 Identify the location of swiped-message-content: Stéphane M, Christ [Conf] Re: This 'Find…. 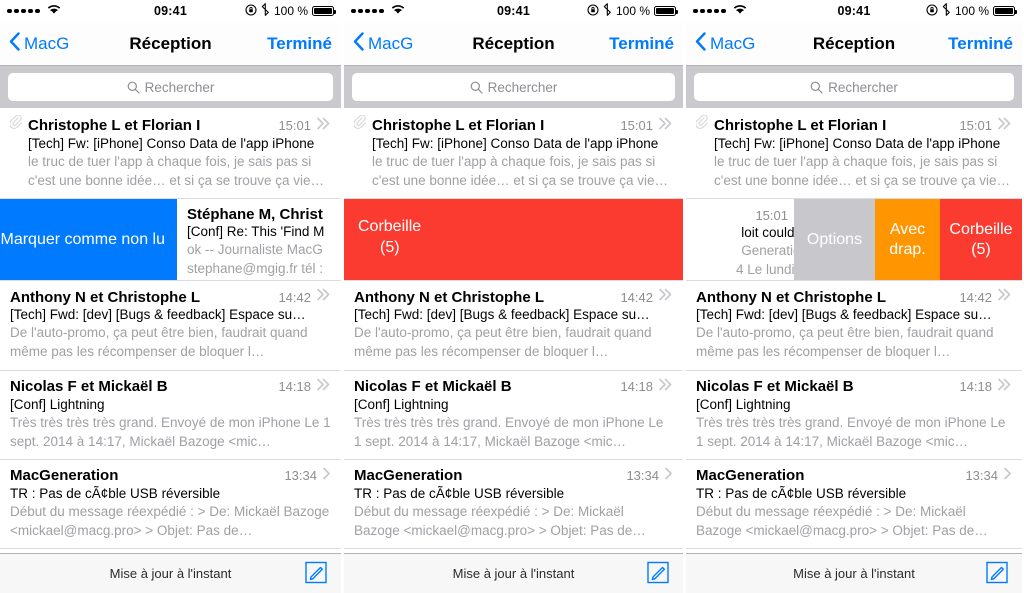
(259, 239).